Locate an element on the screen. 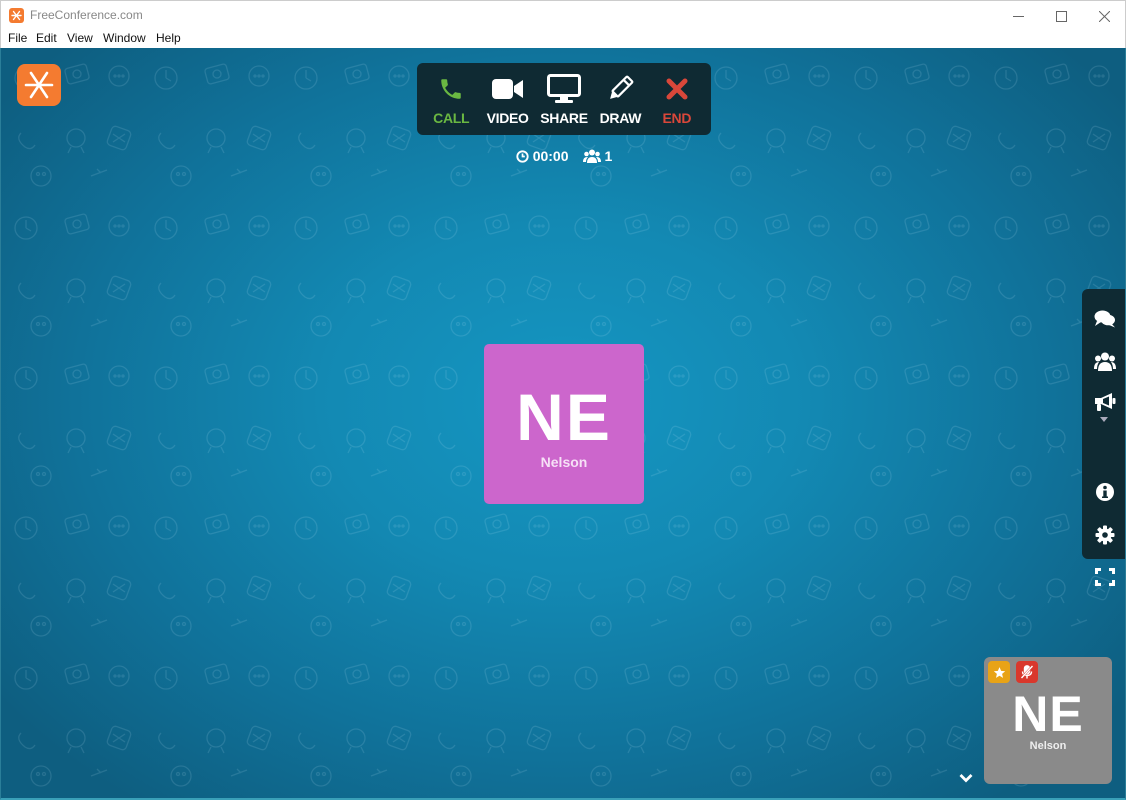 This screenshot has width=1126, height=800. muted-badge is located at coordinates (1027, 672).